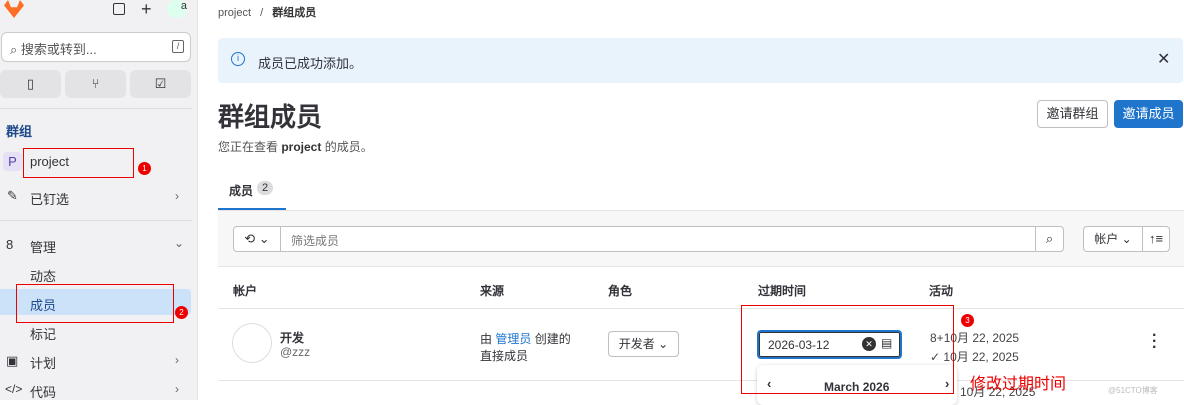  Describe the element at coordinates (492, 291) in the screenshot. I see `column-header: 来源` at that location.